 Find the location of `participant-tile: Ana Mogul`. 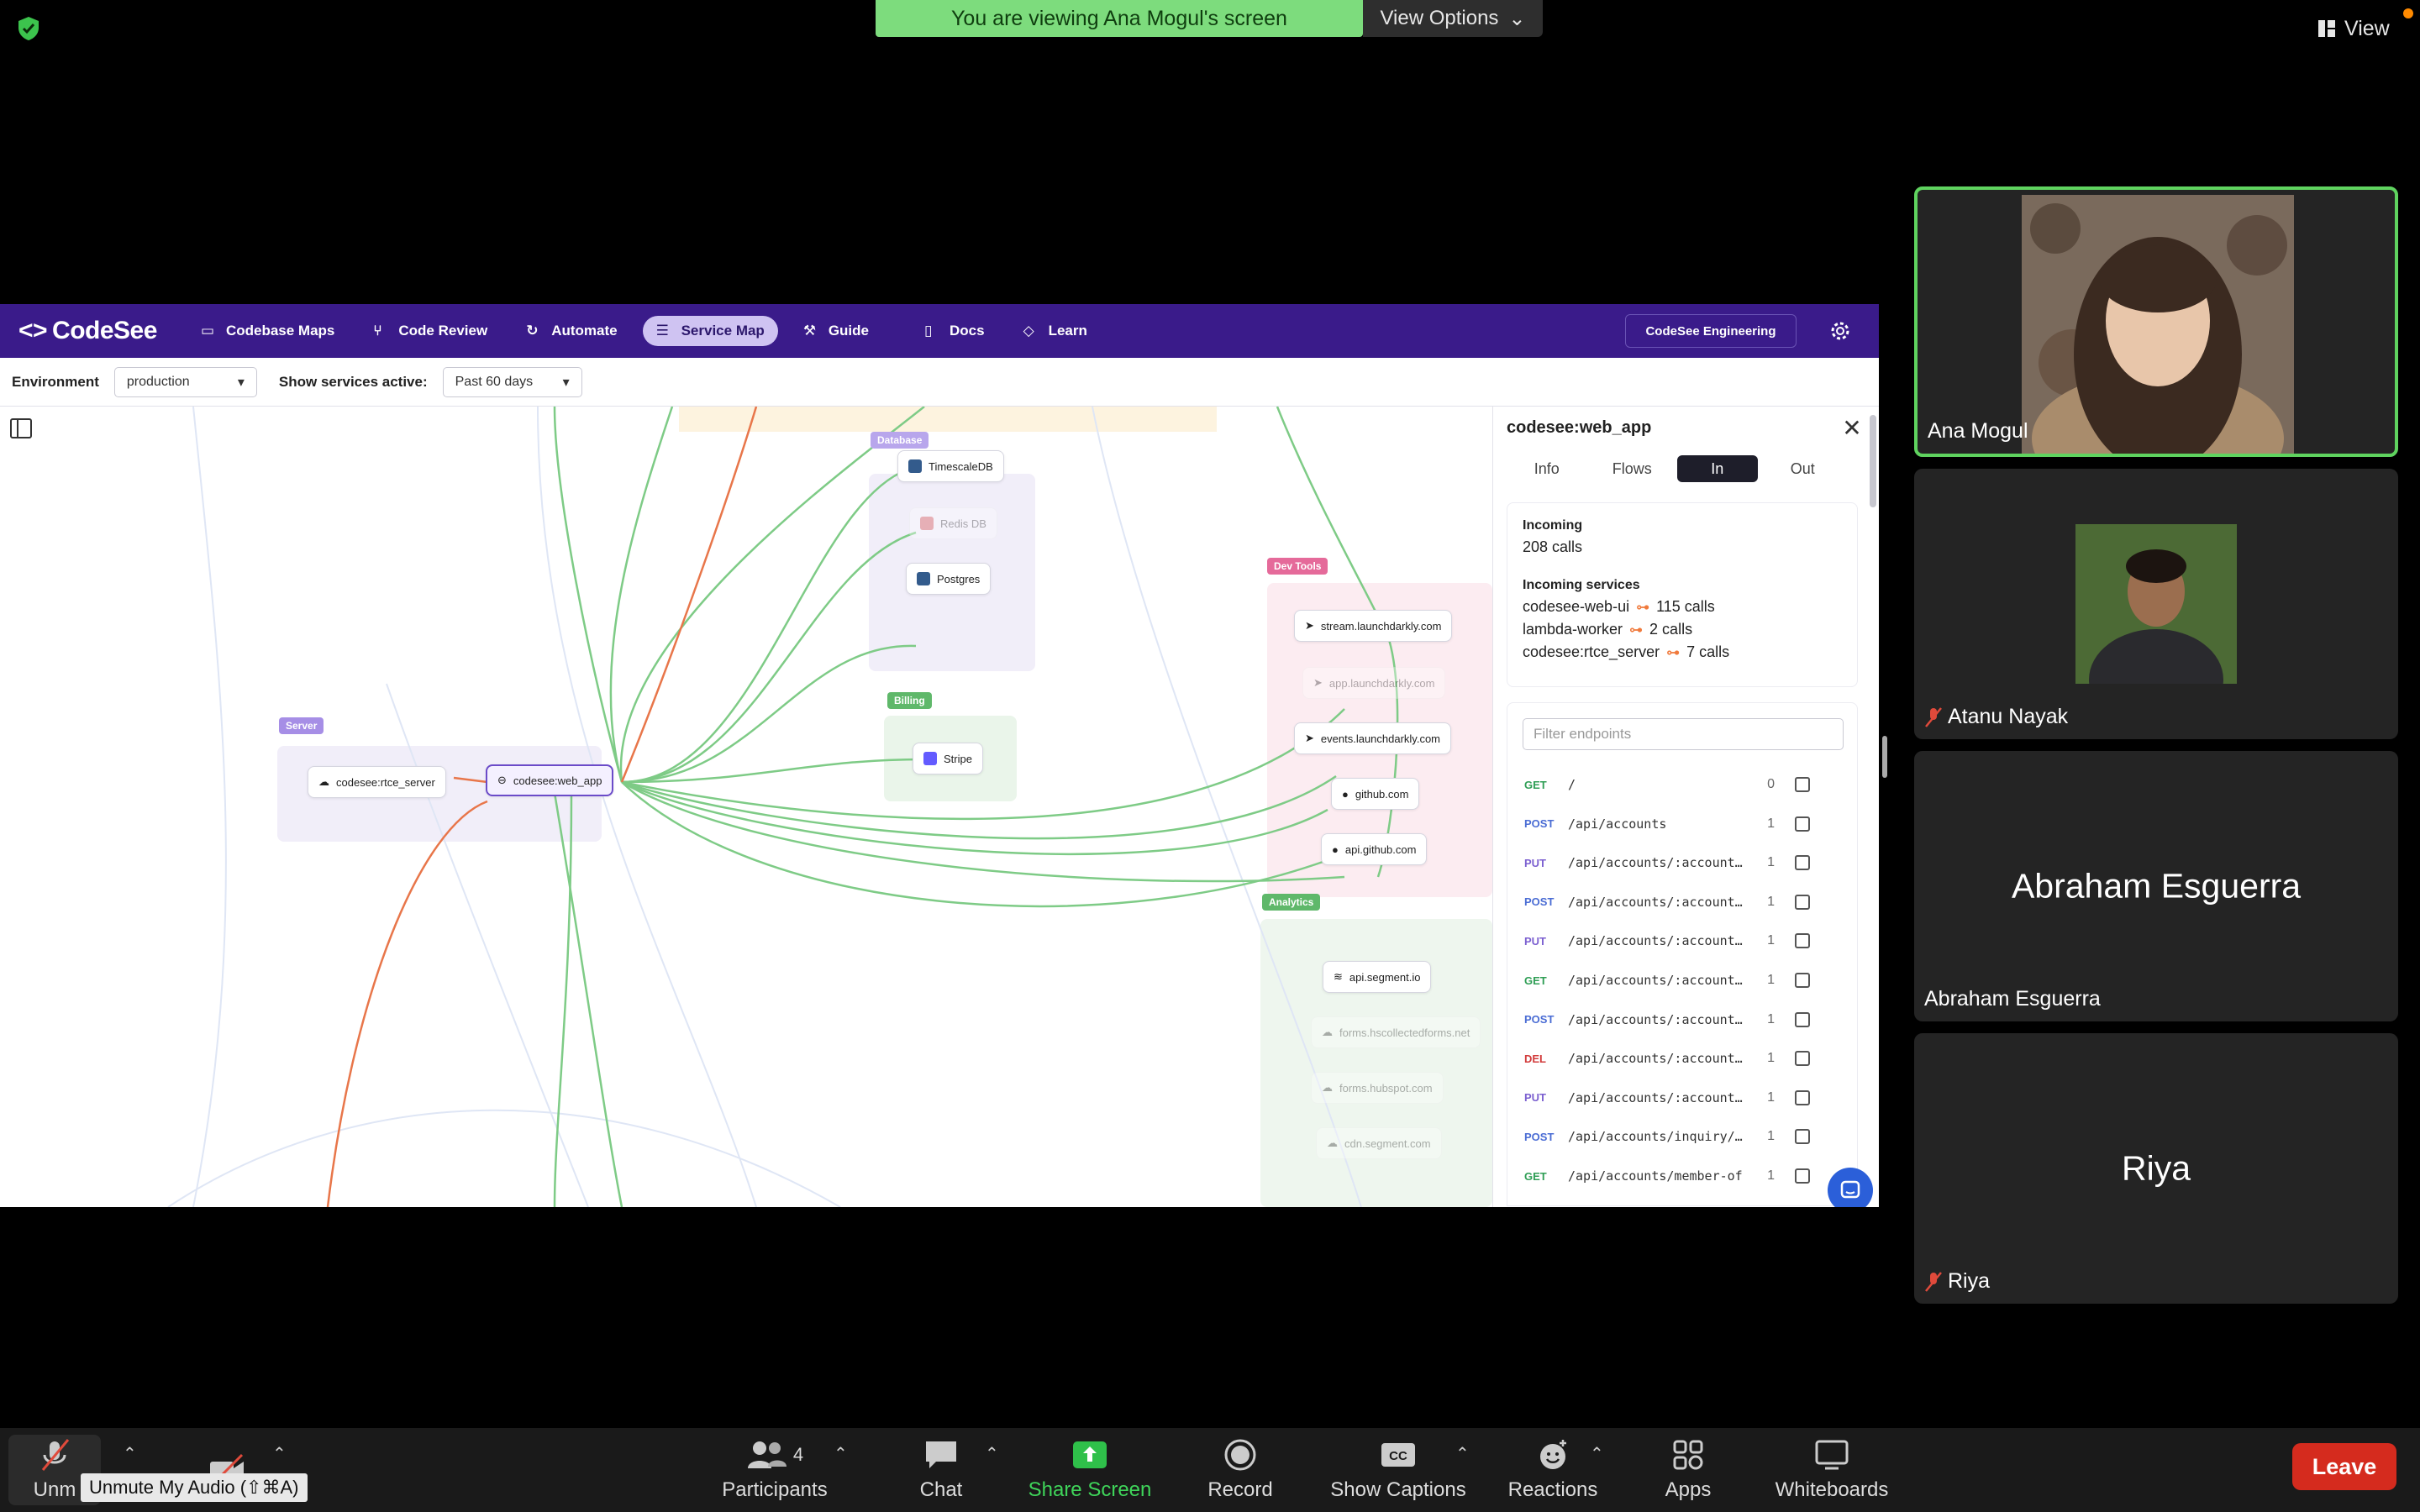

participant-tile: Ana Mogul is located at coordinates (2156, 321).